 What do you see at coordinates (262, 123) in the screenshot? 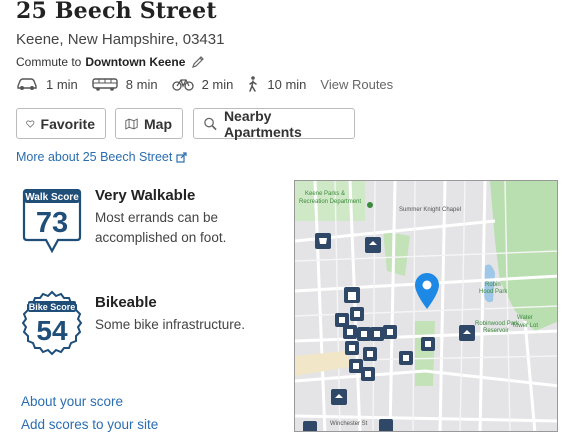
I see `nearby-label: Nearby Apartments` at bounding box center [262, 123].